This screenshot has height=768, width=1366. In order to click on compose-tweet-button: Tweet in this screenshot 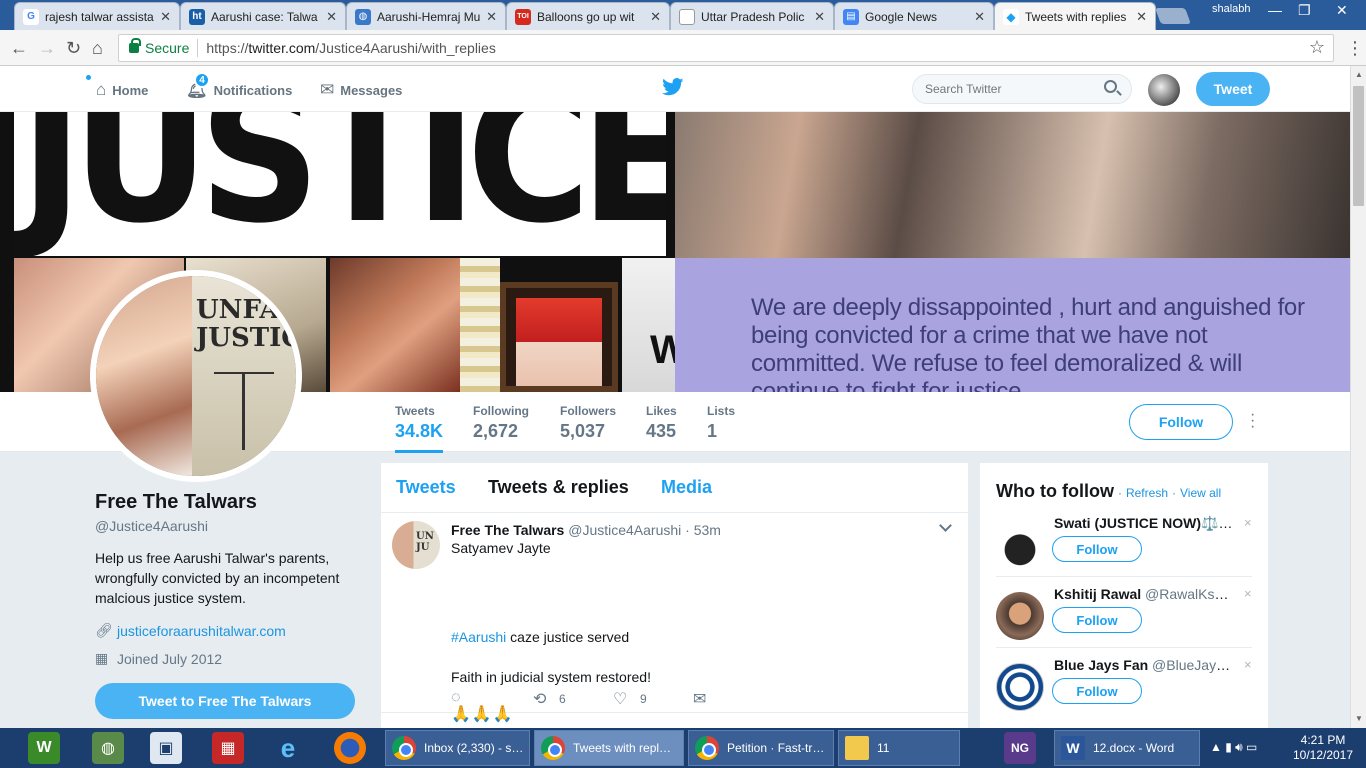, I will do `click(1233, 89)`.